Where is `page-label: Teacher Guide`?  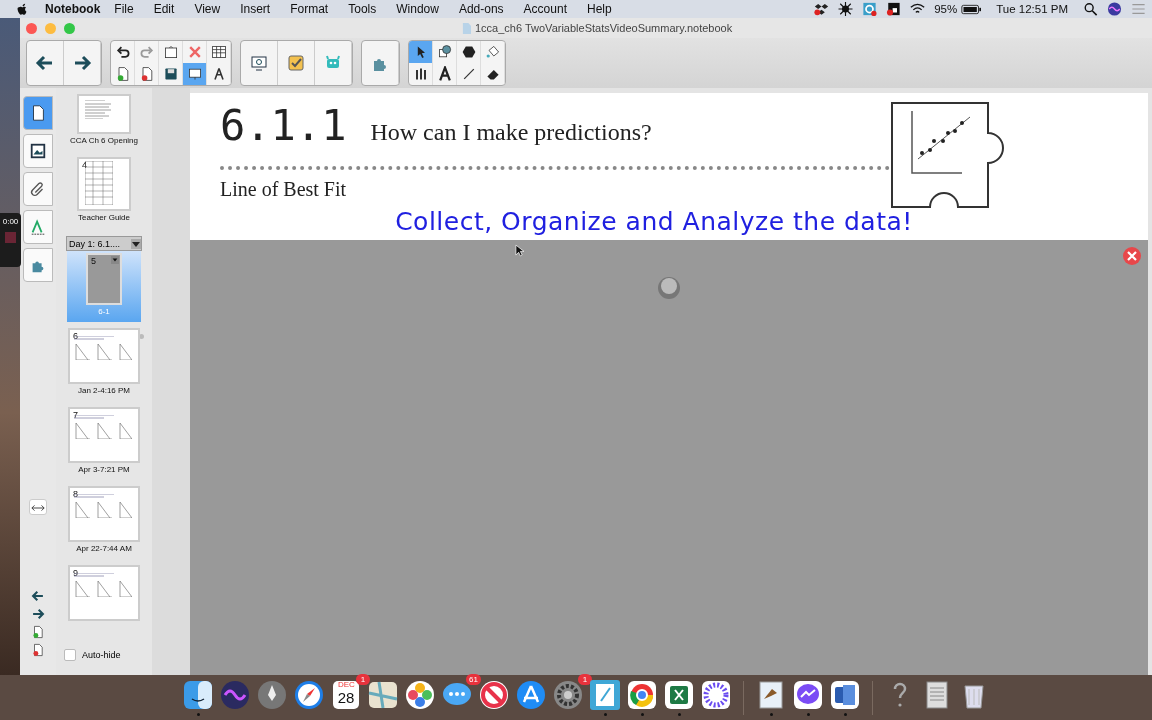
page-label: Teacher Guide is located at coordinates (104, 217).